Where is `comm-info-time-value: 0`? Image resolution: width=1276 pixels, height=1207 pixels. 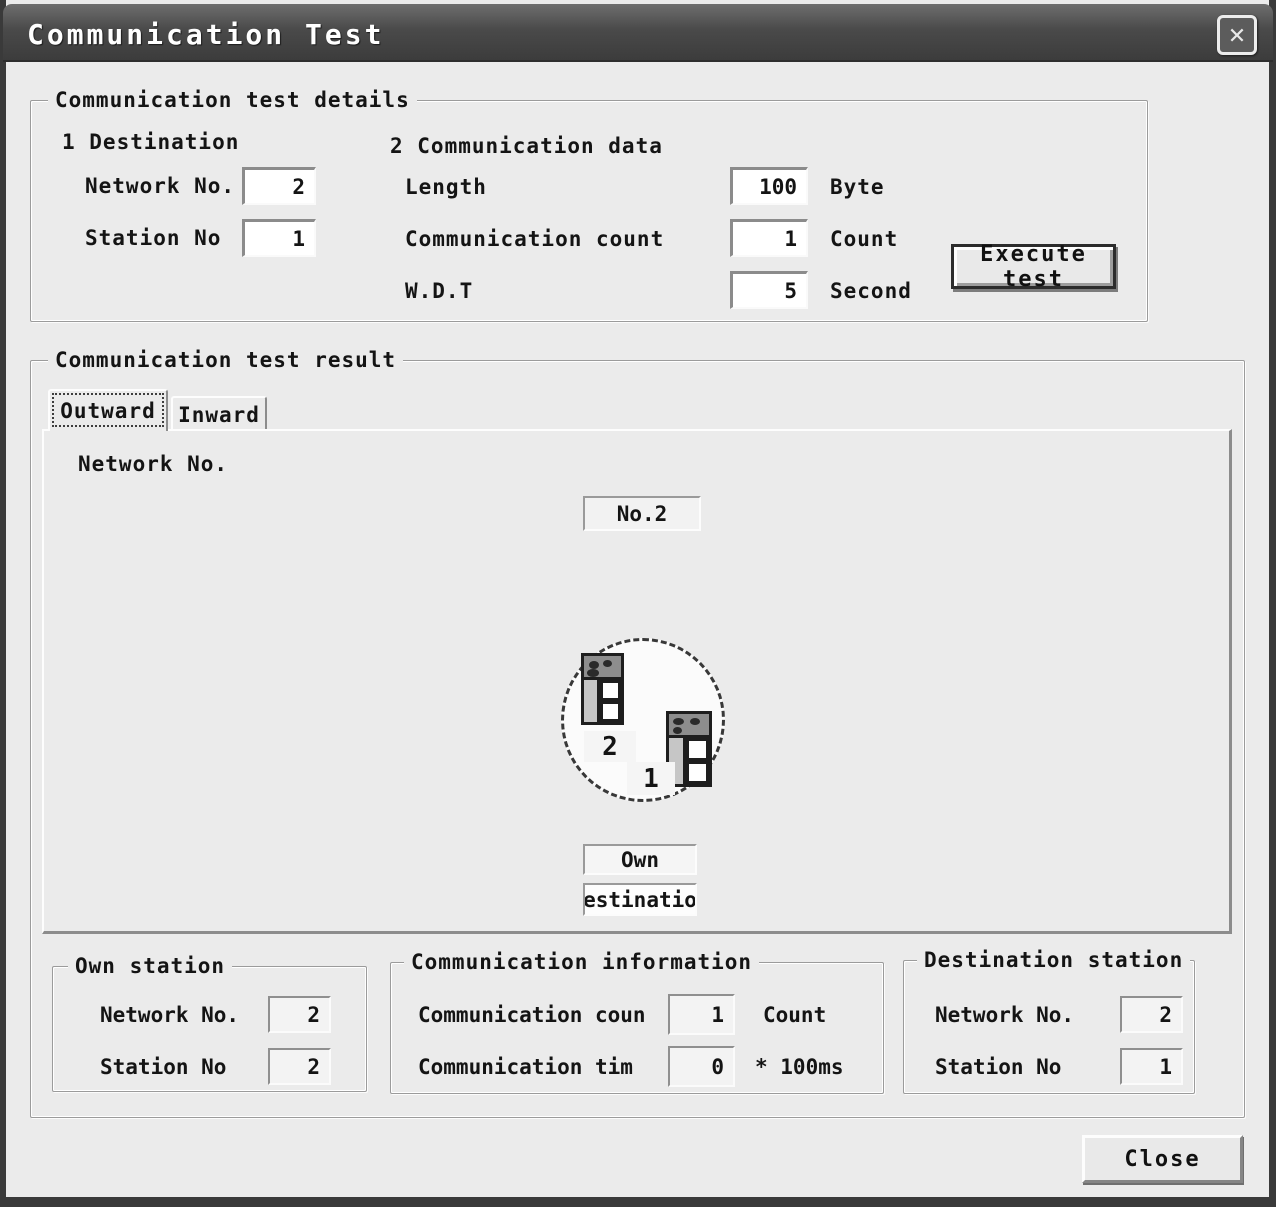
comm-info-time-value: 0 is located at coordinates (701, 1066).